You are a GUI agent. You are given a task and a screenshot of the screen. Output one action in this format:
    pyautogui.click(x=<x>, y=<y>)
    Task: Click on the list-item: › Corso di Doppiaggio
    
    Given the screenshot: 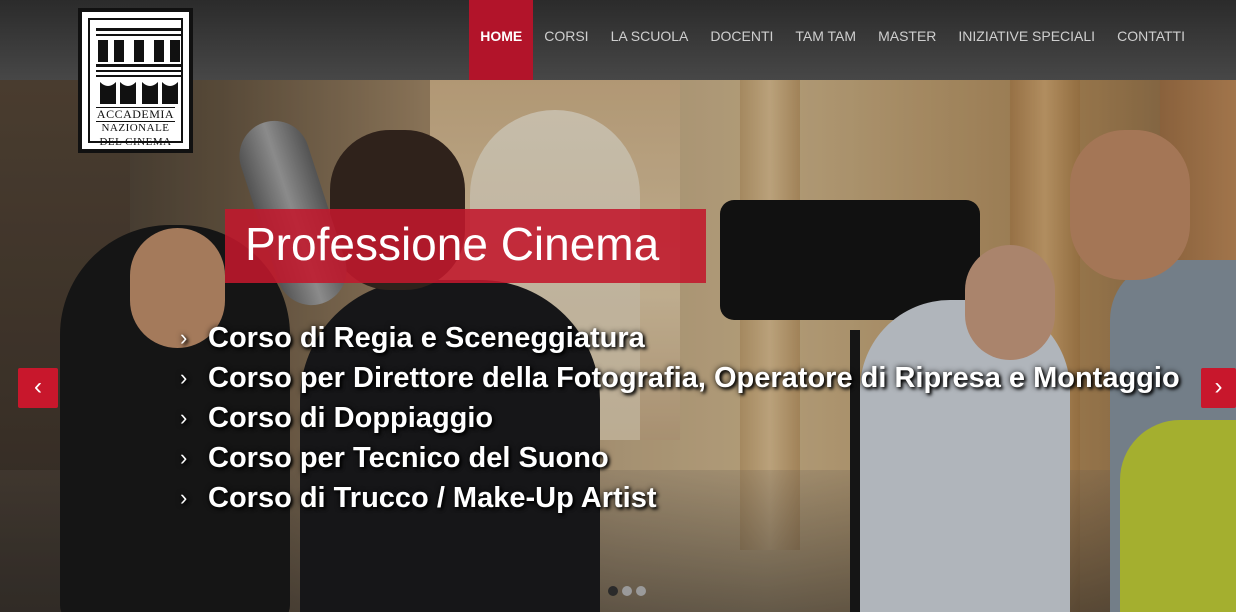 What is the action you would take?
    pyautogui.click(x=680, y=420)
    